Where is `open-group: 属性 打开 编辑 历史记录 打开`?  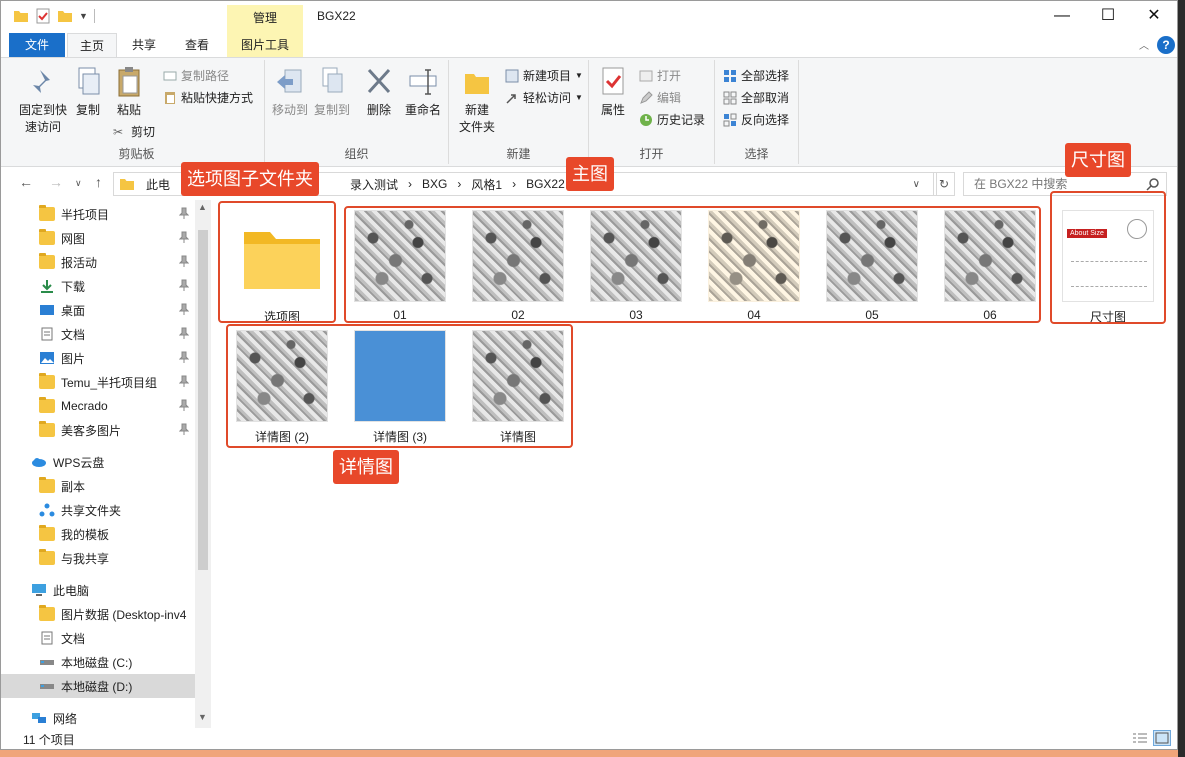 open-group: 属性 打开 编辑 历史记录 打开 is located at coordinates (652, 112).